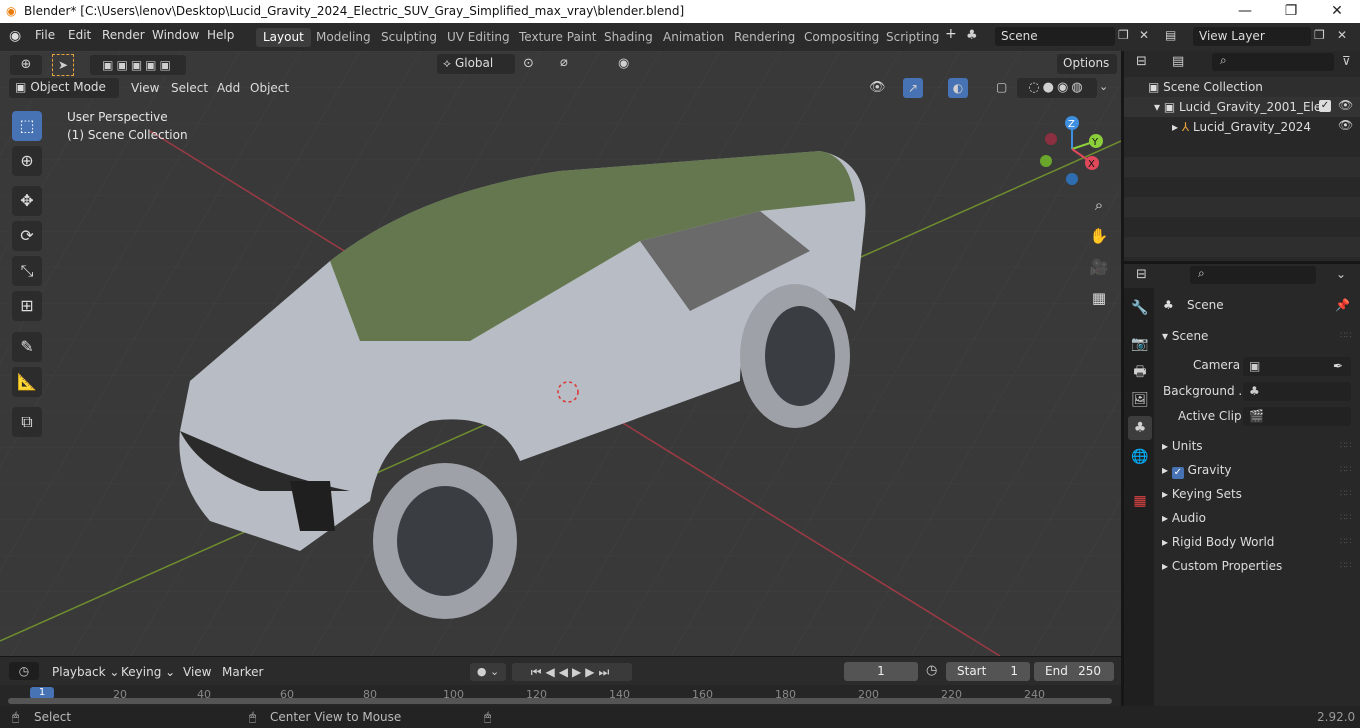 Image resolution: width=1360 pixels, height=728 pixels. I want to click on object-item: ▸ ⅄ Lucid_Gravity_2024, so click(1241, 127).